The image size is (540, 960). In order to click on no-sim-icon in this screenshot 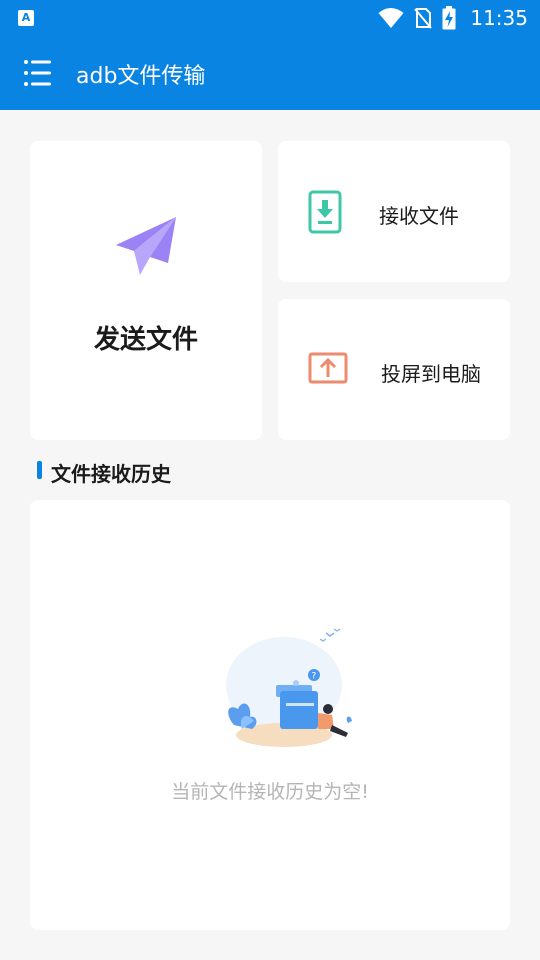, I will do `click(423, 18)`.